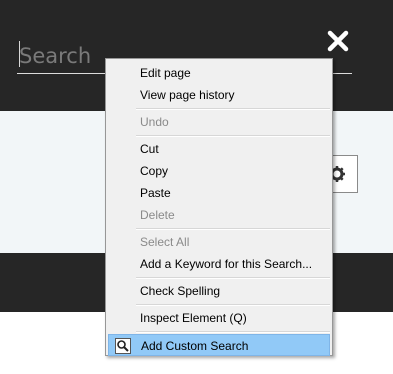  Describe the element at coordinates (219, 193) in the screenshot. I see `menu-item-paste: Paste` at that location.